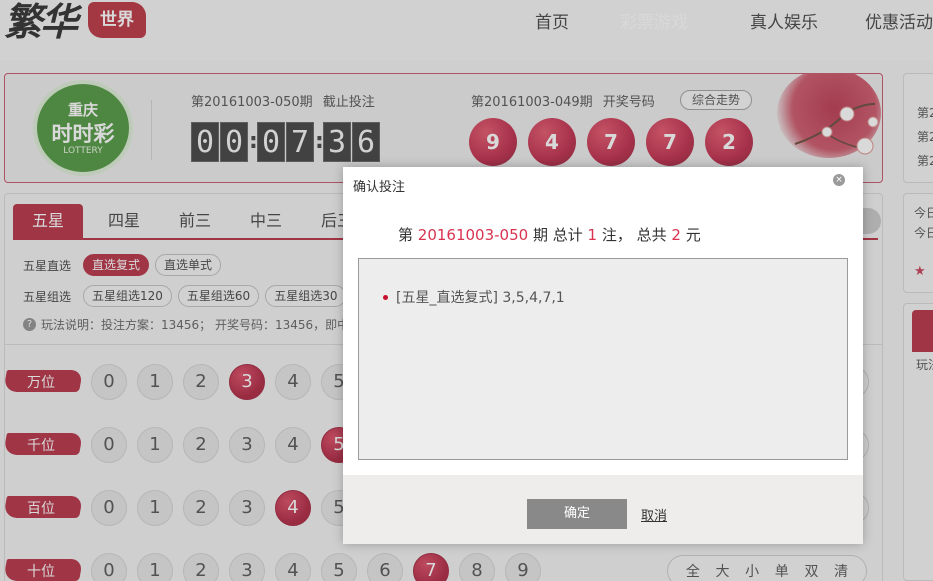  I want to click on bet-detail-text: [五星_直选复式] 3,5,4,7,1, so click(480, 298).